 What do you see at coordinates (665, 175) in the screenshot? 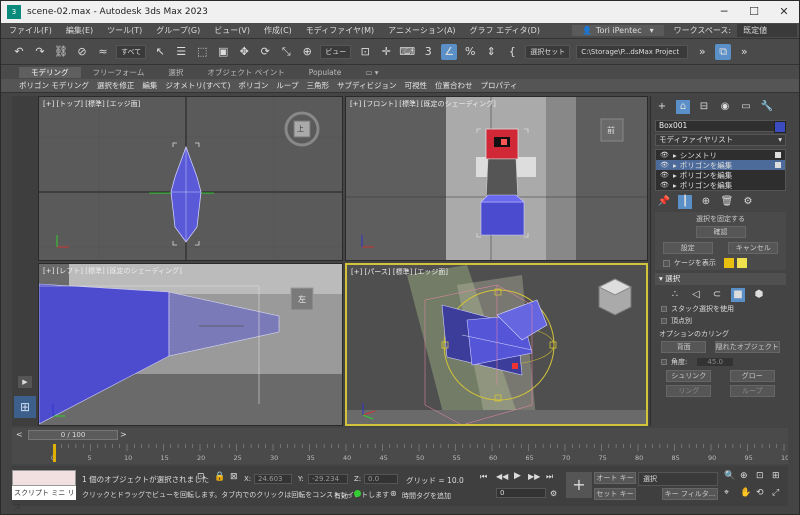
I see `eye-icon: 👁` at bounding box center [665, 175].